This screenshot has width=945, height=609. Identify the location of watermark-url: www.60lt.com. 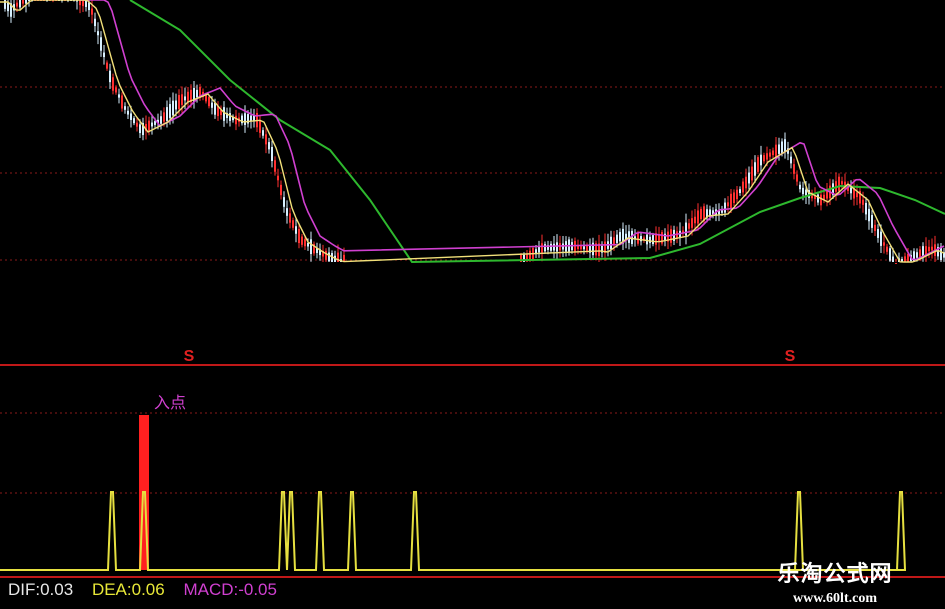
(835, 598).